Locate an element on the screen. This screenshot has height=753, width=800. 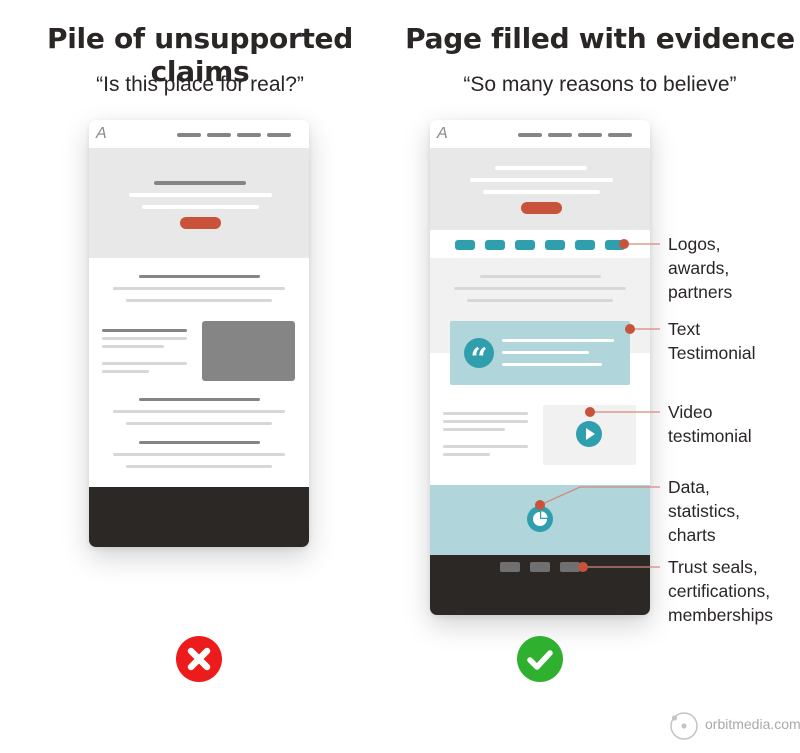
x-icon is located at coordinates (199, 659).